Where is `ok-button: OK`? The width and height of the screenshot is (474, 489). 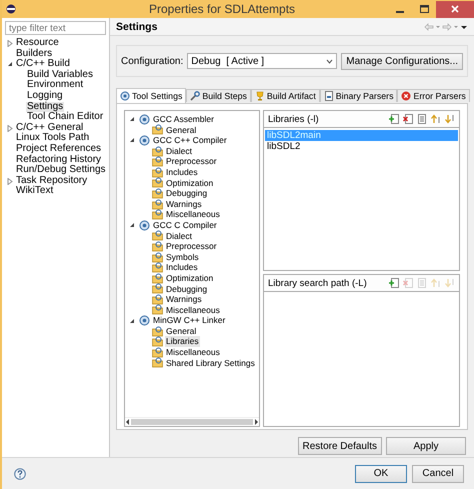
ok-button: OK is located at coordinates (381, 473).